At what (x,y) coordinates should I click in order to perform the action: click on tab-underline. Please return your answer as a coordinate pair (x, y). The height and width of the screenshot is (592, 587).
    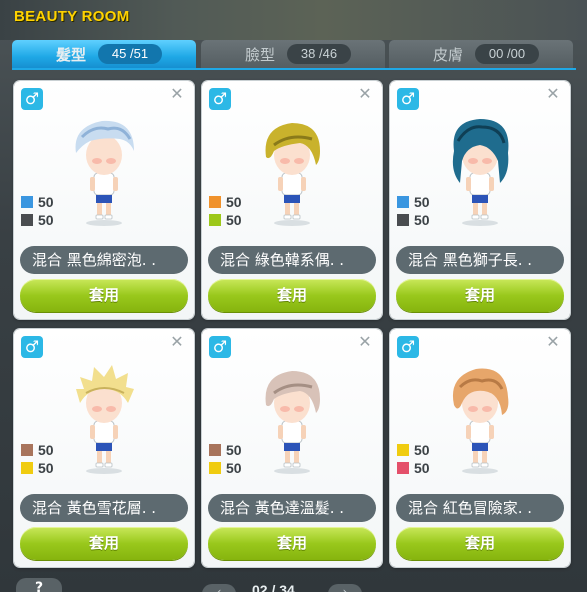
    Looking at the image, I should click on (294, 69).